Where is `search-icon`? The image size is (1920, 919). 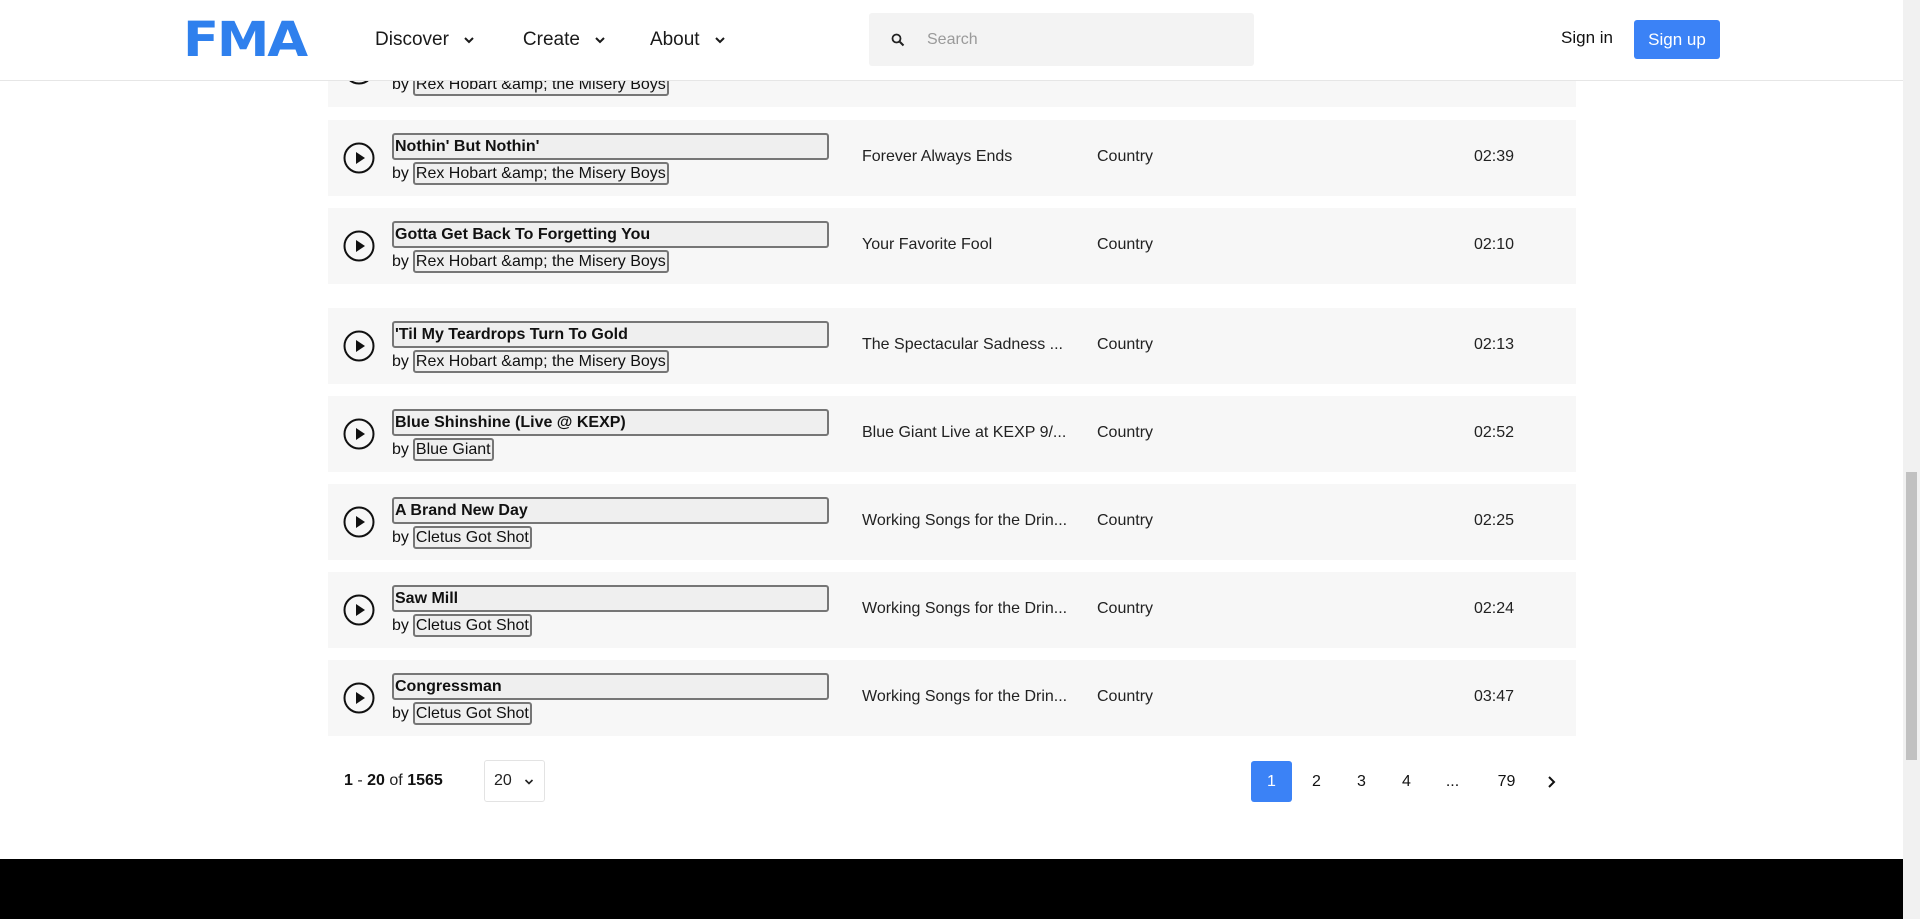
search-icon is located at coordinates (898, 39).